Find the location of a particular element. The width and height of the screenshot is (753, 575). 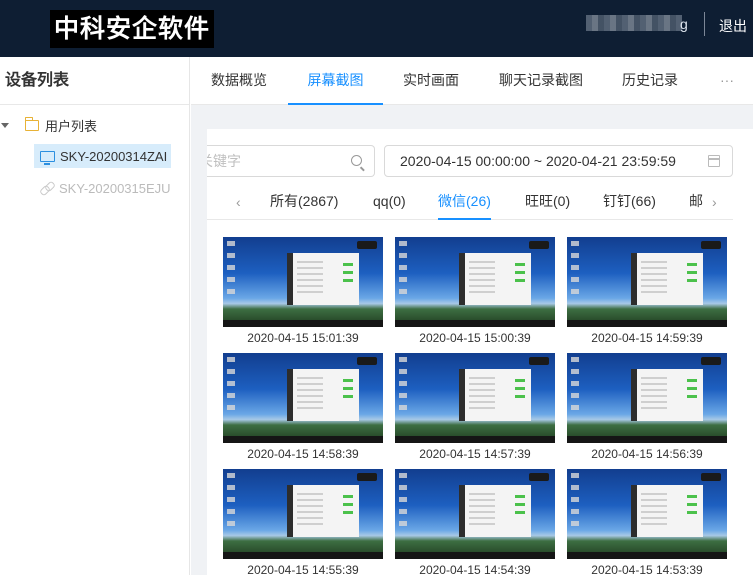

more-tabs-button: ··· is located at coordinates (727, 81).